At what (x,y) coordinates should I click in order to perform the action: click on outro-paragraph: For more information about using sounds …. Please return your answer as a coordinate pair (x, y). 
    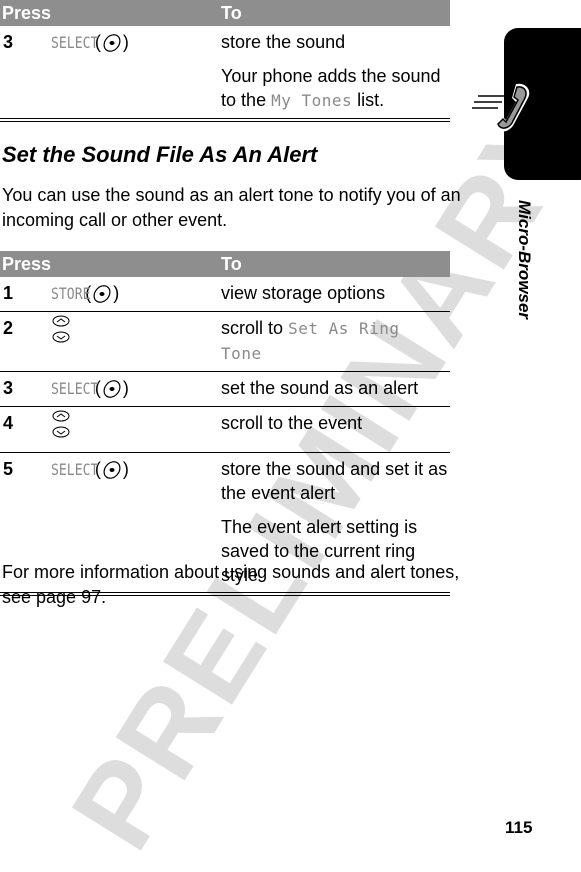
    Looking at the image, I should click on (231, 584).